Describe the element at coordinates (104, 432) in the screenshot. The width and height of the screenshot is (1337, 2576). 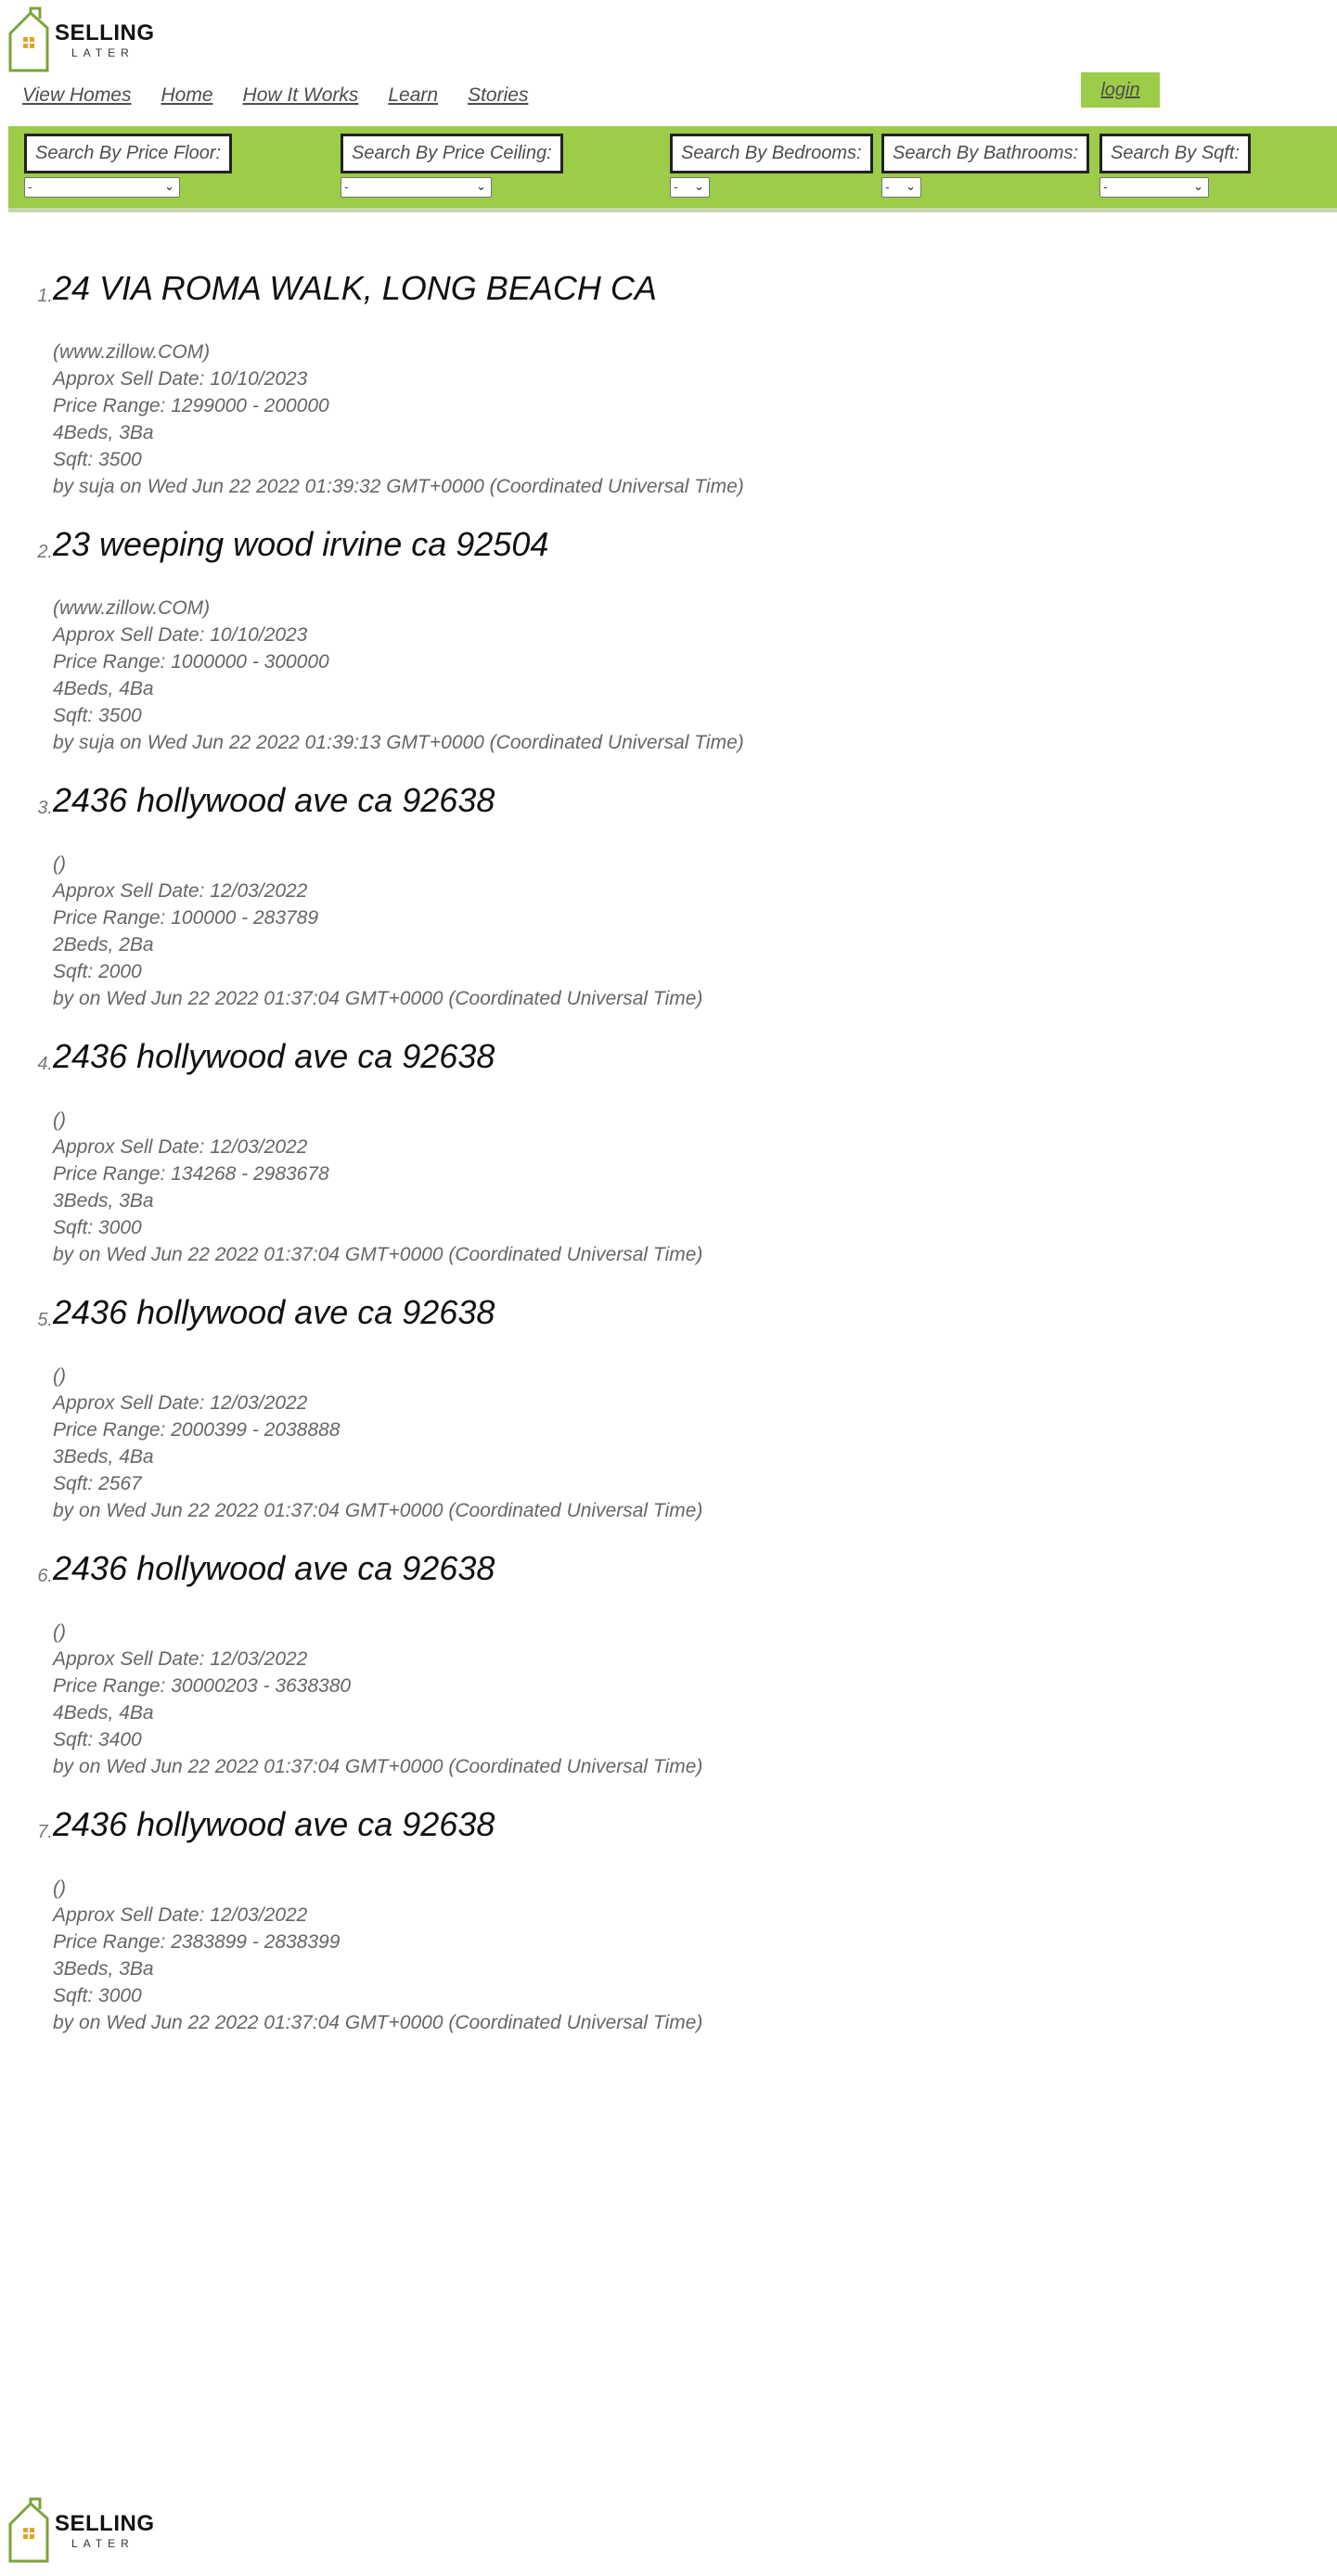
I see `listing-beds-baths: 4Beds, 3Ba` at that location.